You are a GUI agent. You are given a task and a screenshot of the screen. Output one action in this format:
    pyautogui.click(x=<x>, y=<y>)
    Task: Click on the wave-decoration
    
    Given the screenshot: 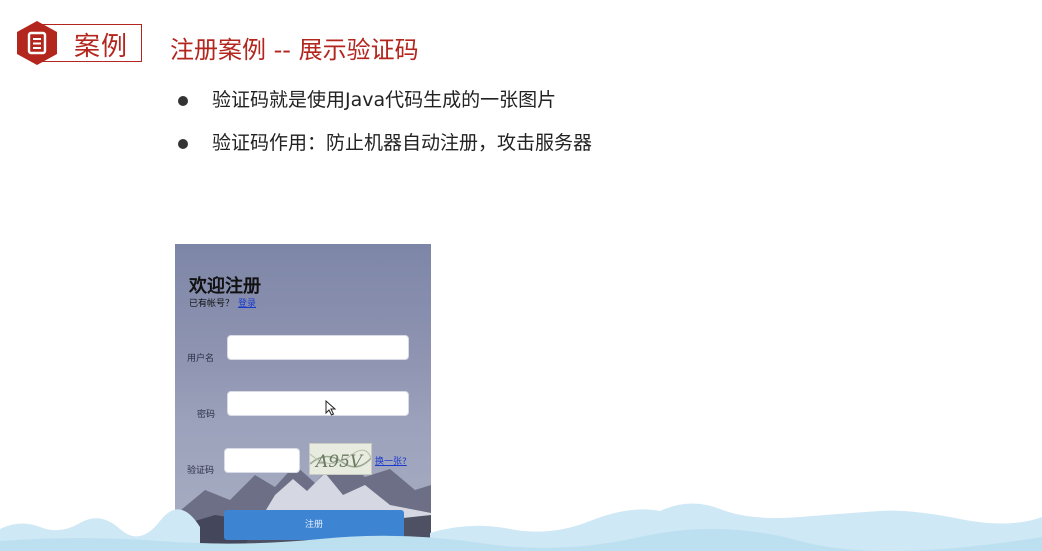 What is the action you would take?
    pyautogui.click(x=521, y=527)
    